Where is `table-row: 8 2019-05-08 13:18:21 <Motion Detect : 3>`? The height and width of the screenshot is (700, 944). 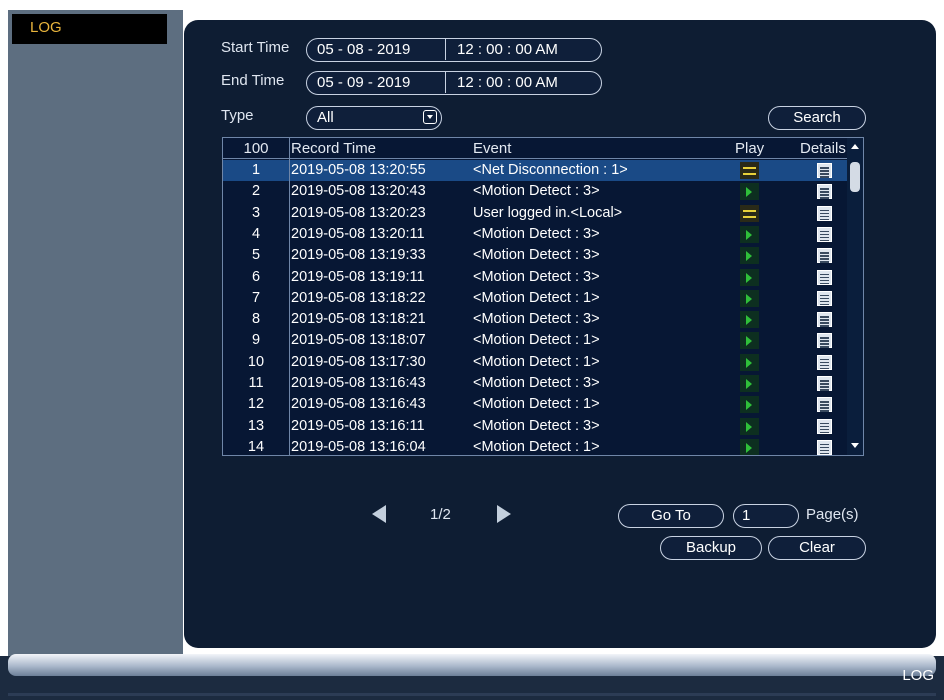
table-row: 8 2019-05-08 13:18:21 <Motion Detect : 3> is located at coordinates (535, 319).